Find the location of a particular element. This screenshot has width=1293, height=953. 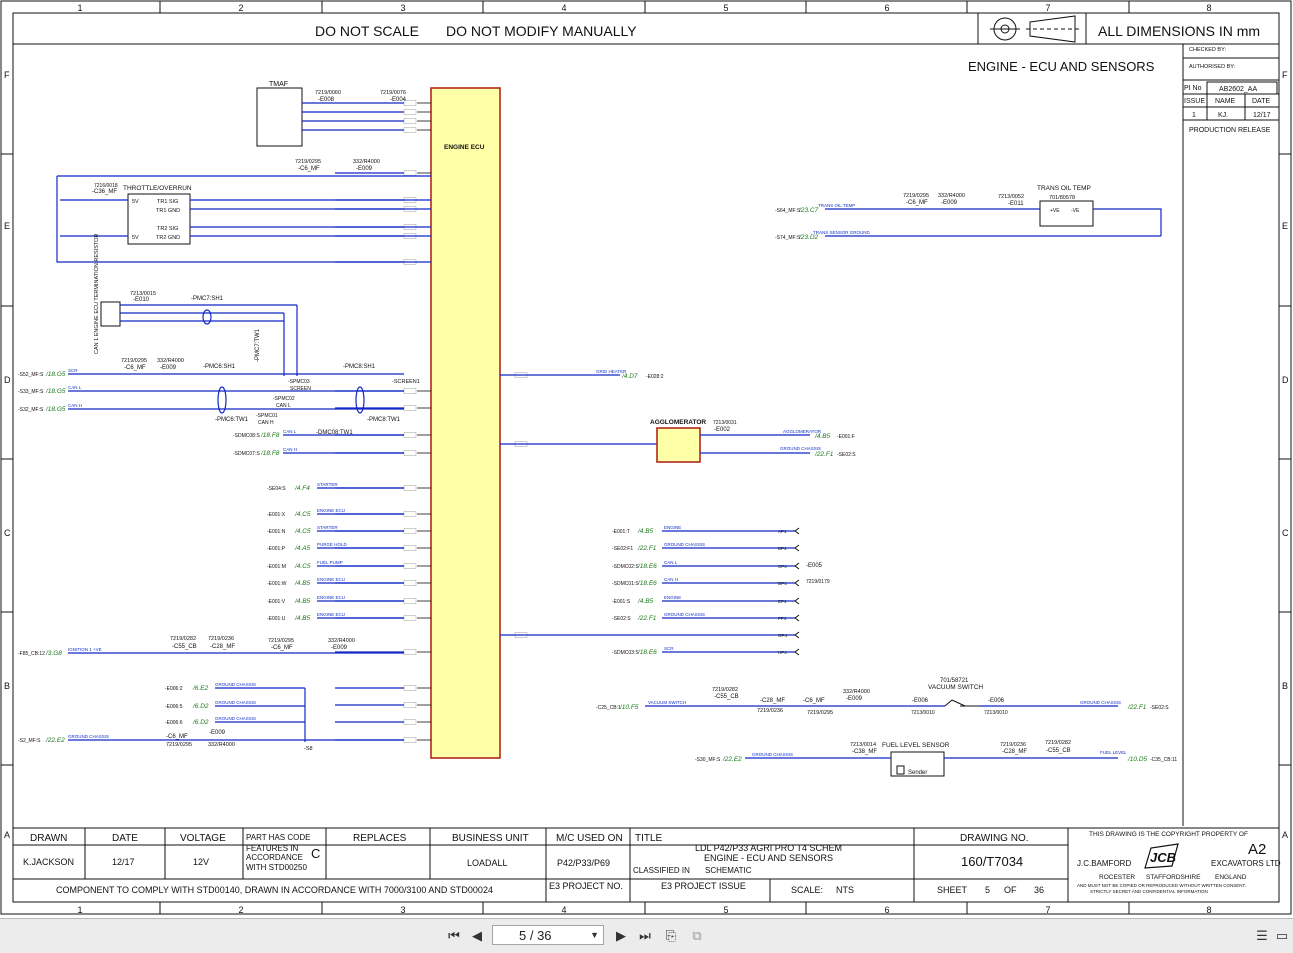

vac-dest: /22.F1 is located at coordinates (1137, 707).